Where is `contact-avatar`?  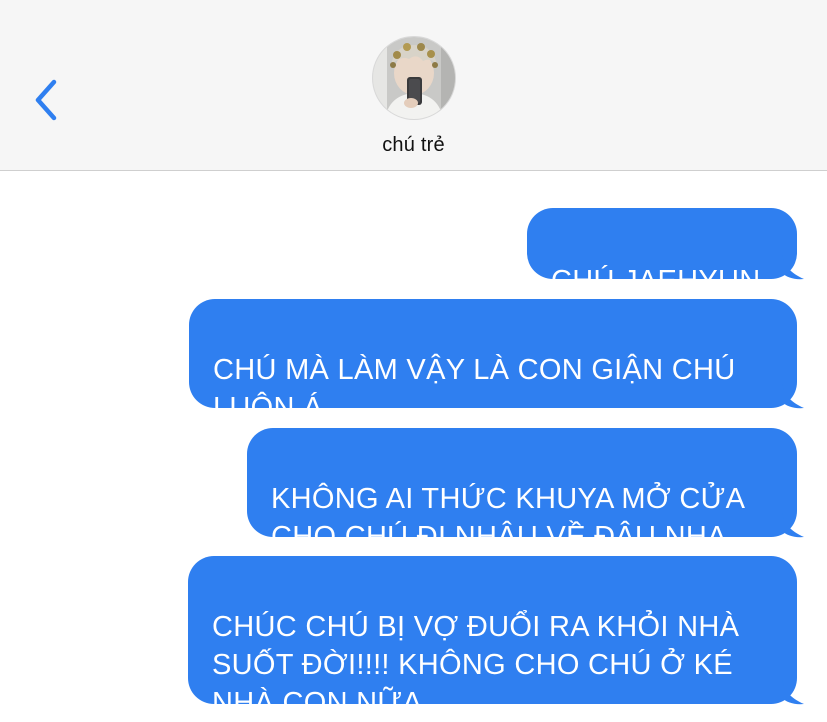
contact-avatar is located at coordinates (414, 78).